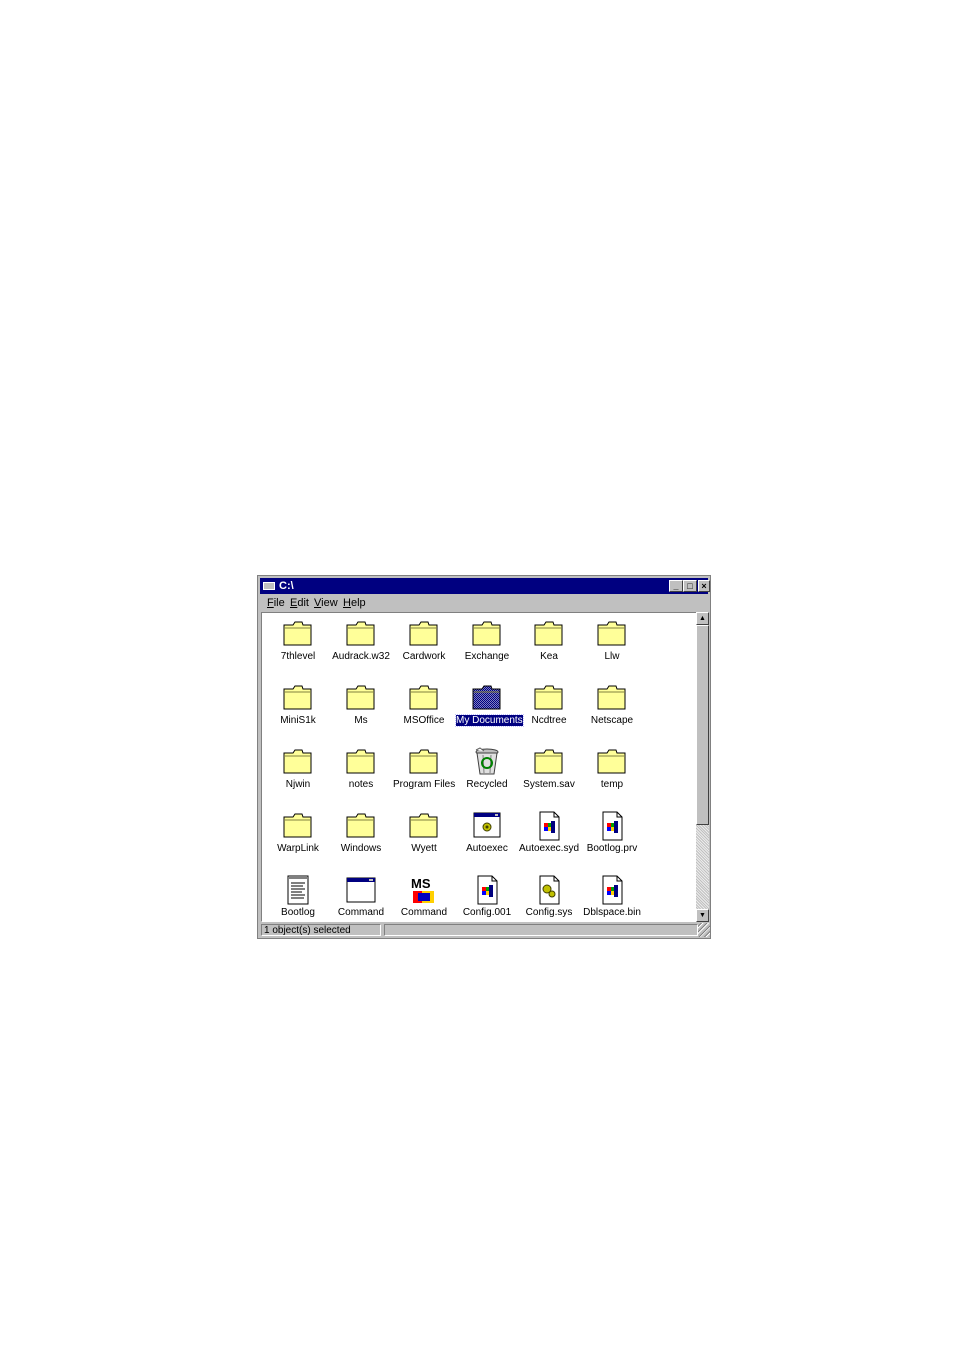  What do you see at coordinates (702, 618) in the screenshot?
I see `scroll-up-button: ▲` at bounding box center [702, 618].